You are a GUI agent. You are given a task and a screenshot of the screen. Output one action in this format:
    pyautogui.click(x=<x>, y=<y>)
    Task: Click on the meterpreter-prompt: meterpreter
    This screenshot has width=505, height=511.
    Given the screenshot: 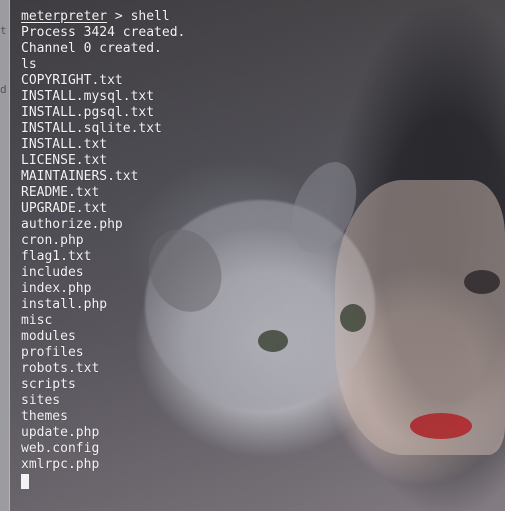 What is the action you would take?
    pyautogui.click(x=64, y=16)
    